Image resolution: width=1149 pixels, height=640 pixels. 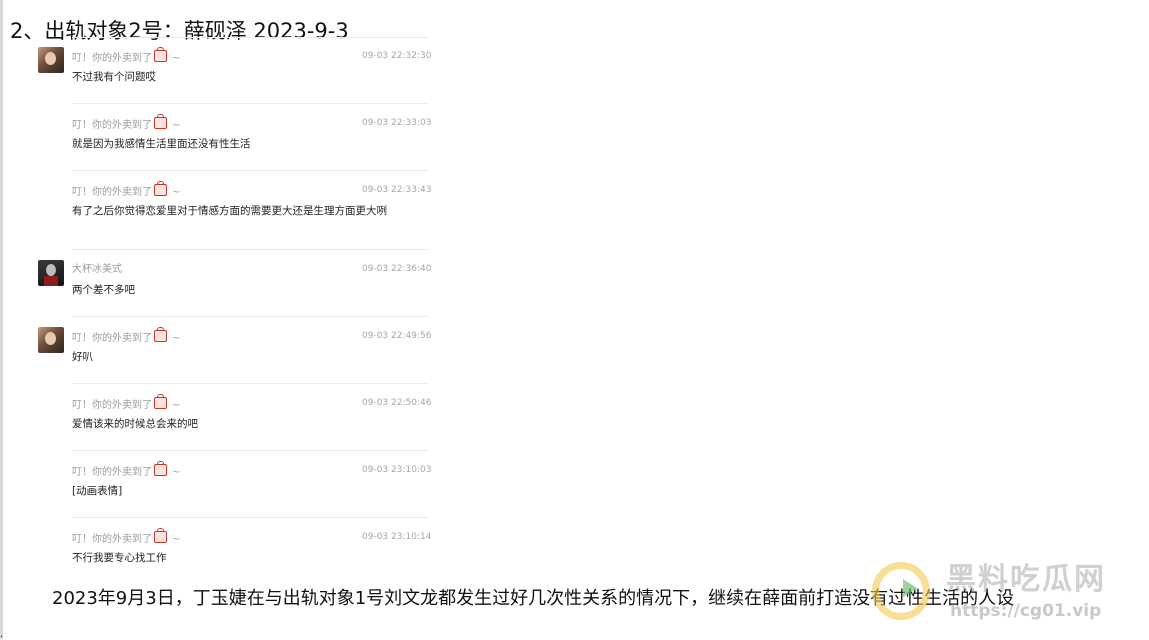 What do you see at coordinates (229, 211) in the screenshot?
I see `message-text: 有了之后你觉得恋爱里对于情感方面的需要更大还是生理方面更大咧` at bounding box center [229, 211].